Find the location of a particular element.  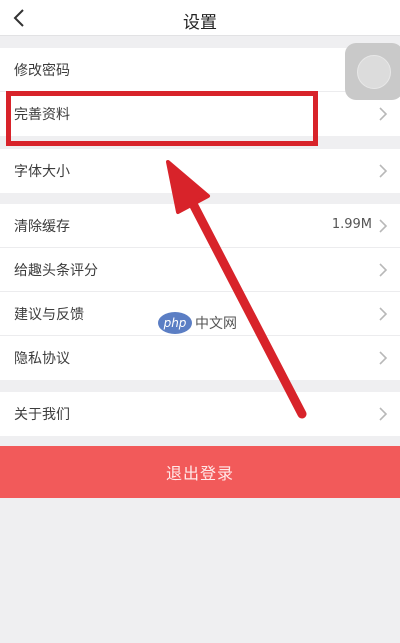

page-title: 设置 is located at coordinates (200, 23).